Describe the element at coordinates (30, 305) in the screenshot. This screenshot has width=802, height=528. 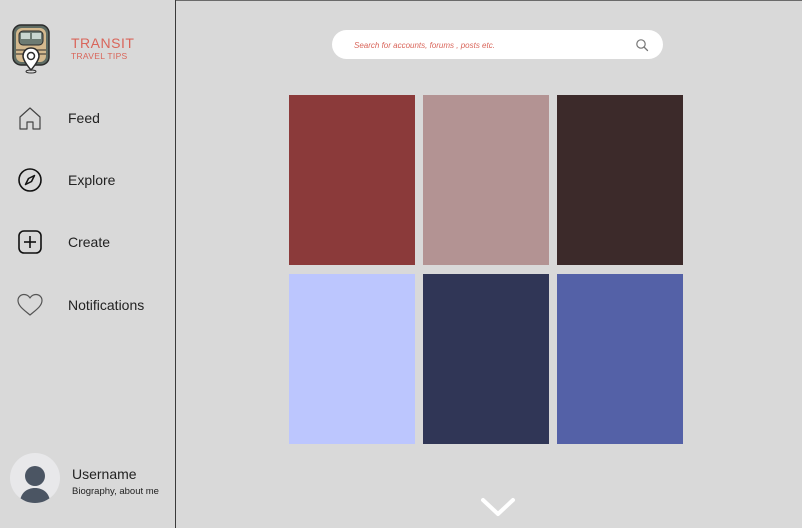
I see `heart-icon` at that location.